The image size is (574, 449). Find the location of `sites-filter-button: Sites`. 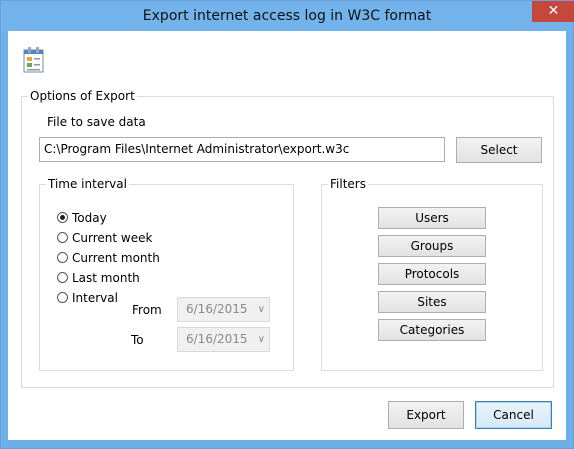

sites-filter-button: Sites is located at coordinates (432, 302).